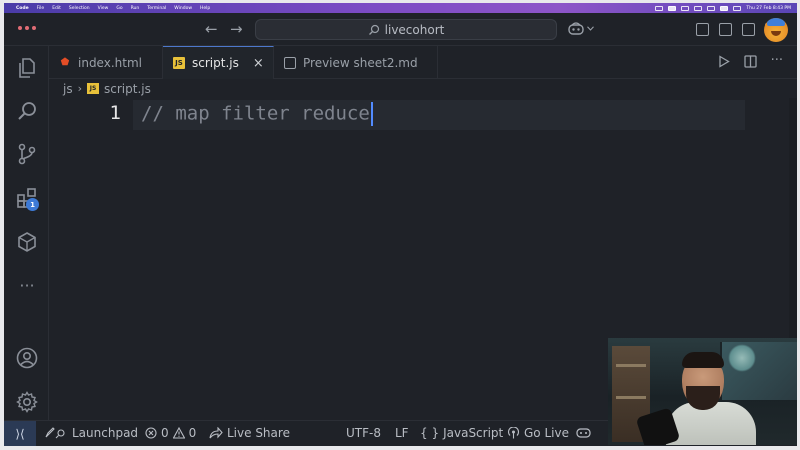 This screenshot has width=800, height=450. Describe the element at coordinates (127, 89) in the screenshot. I see `breadcrumb-file: script.js` at that location.